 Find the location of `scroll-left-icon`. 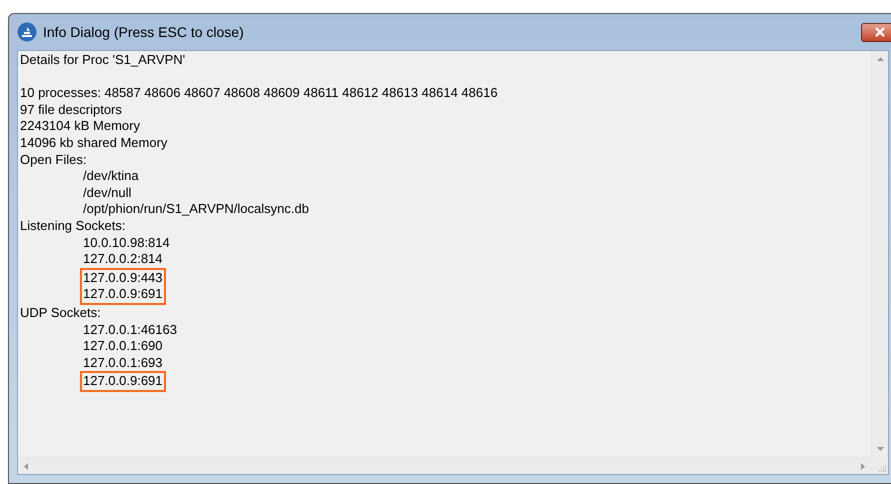

scroll-left-icon is located at coordinates (26, 466).